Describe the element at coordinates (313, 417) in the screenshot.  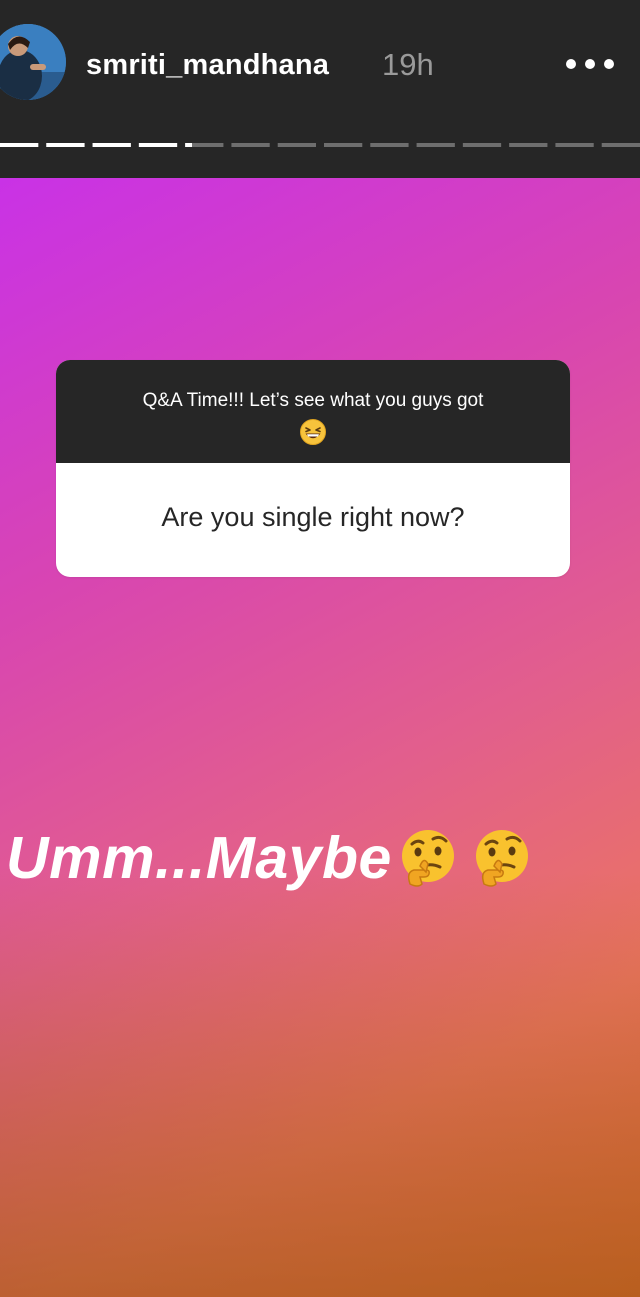
I see `qa-prompt: Q&A Time!!! Let’s see what you guys got` at that location.